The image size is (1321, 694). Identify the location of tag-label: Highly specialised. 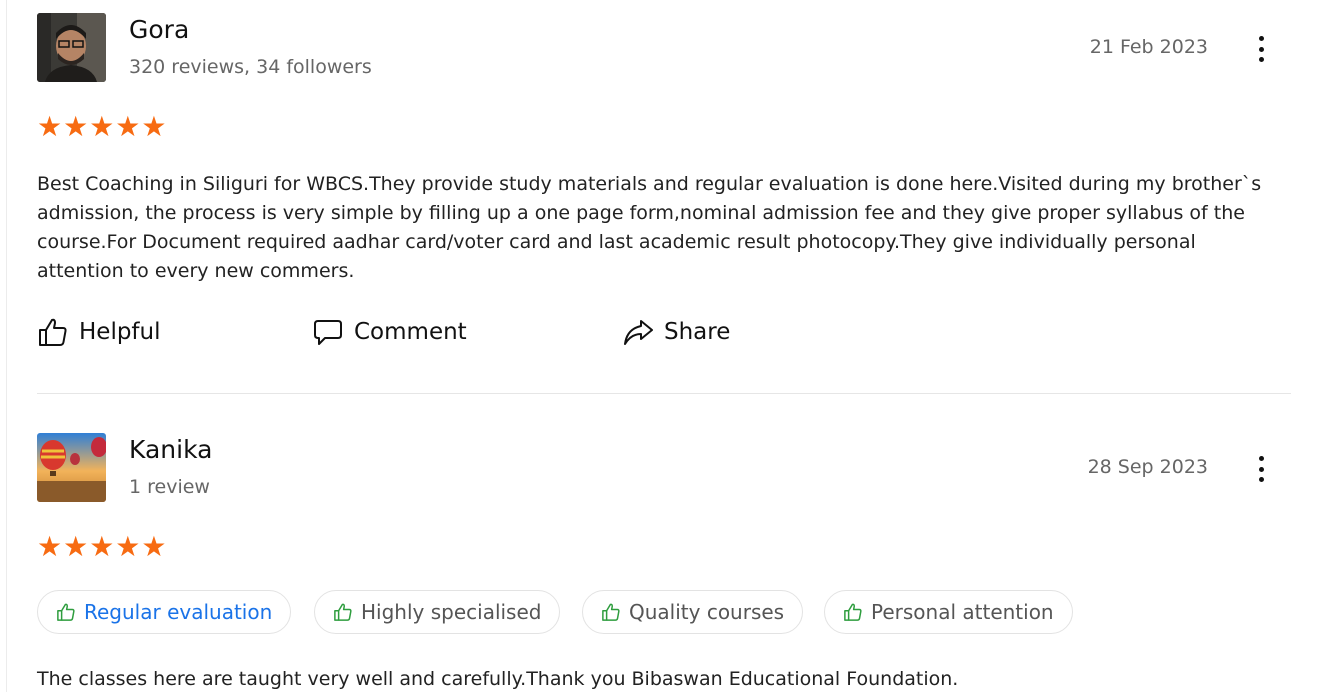
(451, 612).